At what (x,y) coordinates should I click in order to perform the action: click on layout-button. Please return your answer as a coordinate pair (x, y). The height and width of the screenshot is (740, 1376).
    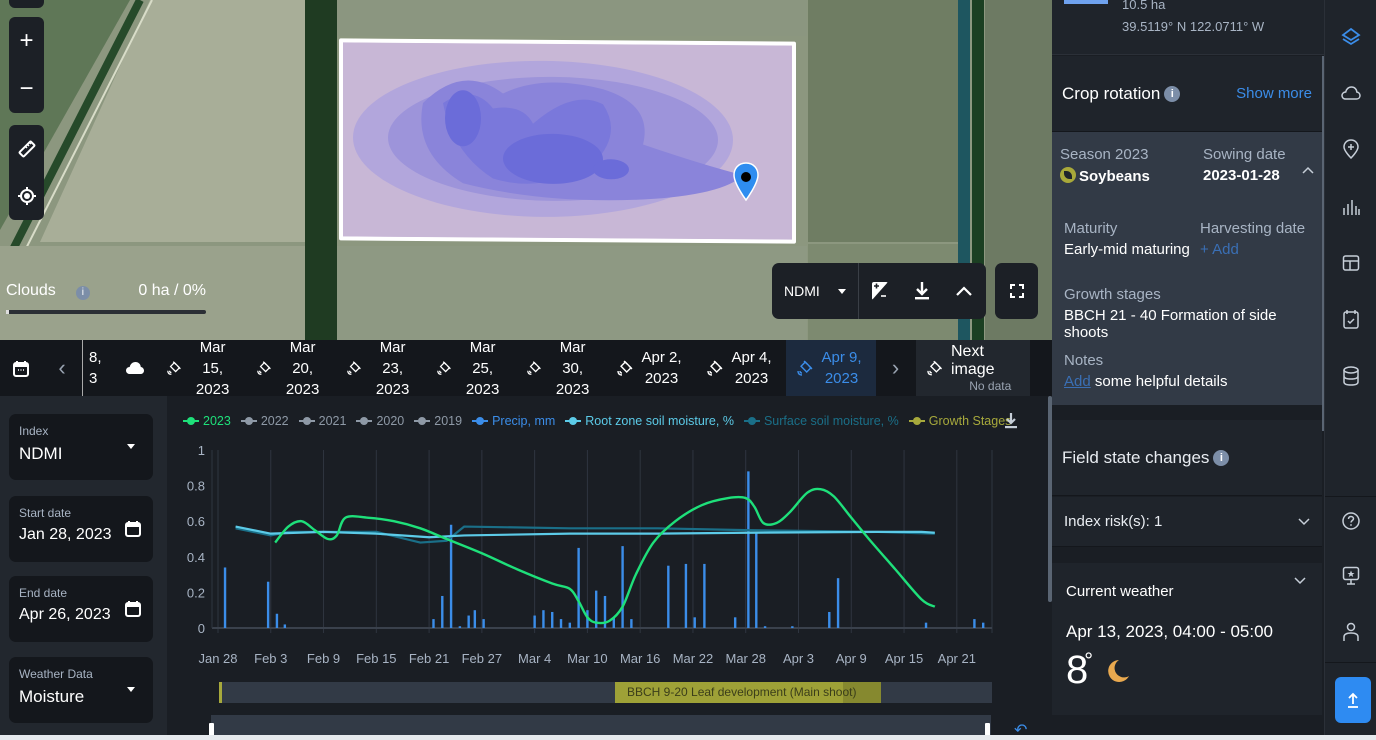
    Looking at the image, I should click on (1350, 263).